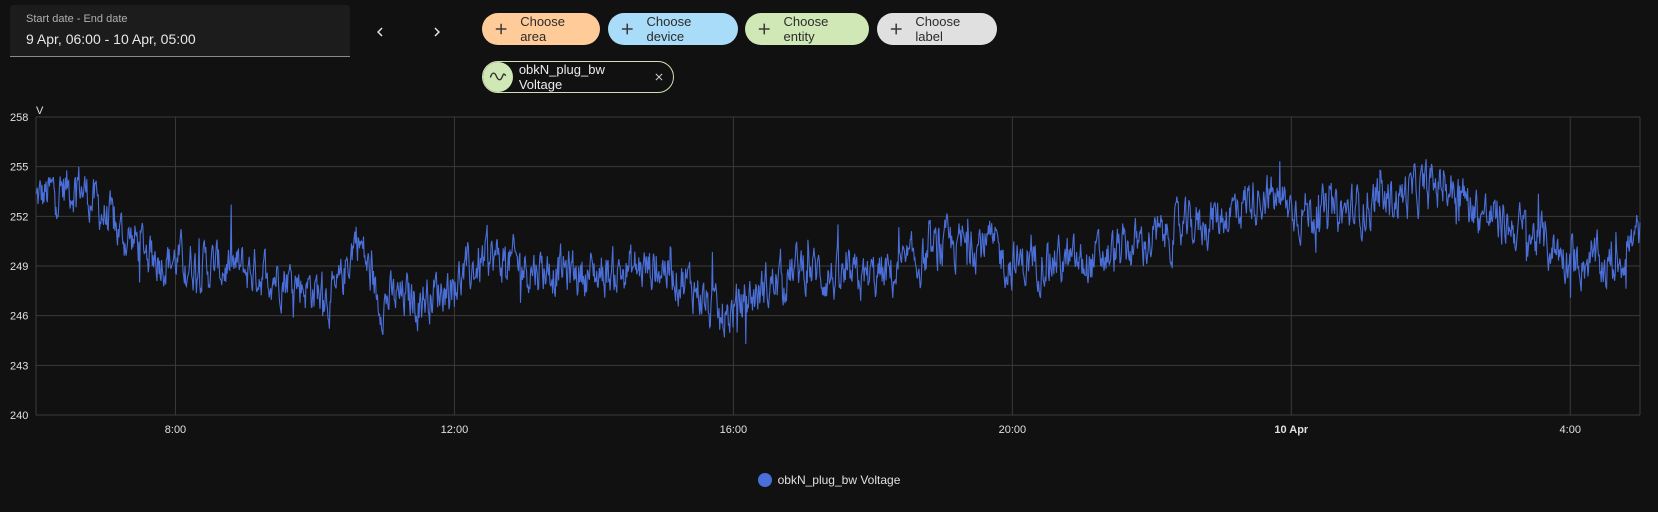 The image size is (1658, 512). I want to click on chevron-left-icon, so click(380, 32).